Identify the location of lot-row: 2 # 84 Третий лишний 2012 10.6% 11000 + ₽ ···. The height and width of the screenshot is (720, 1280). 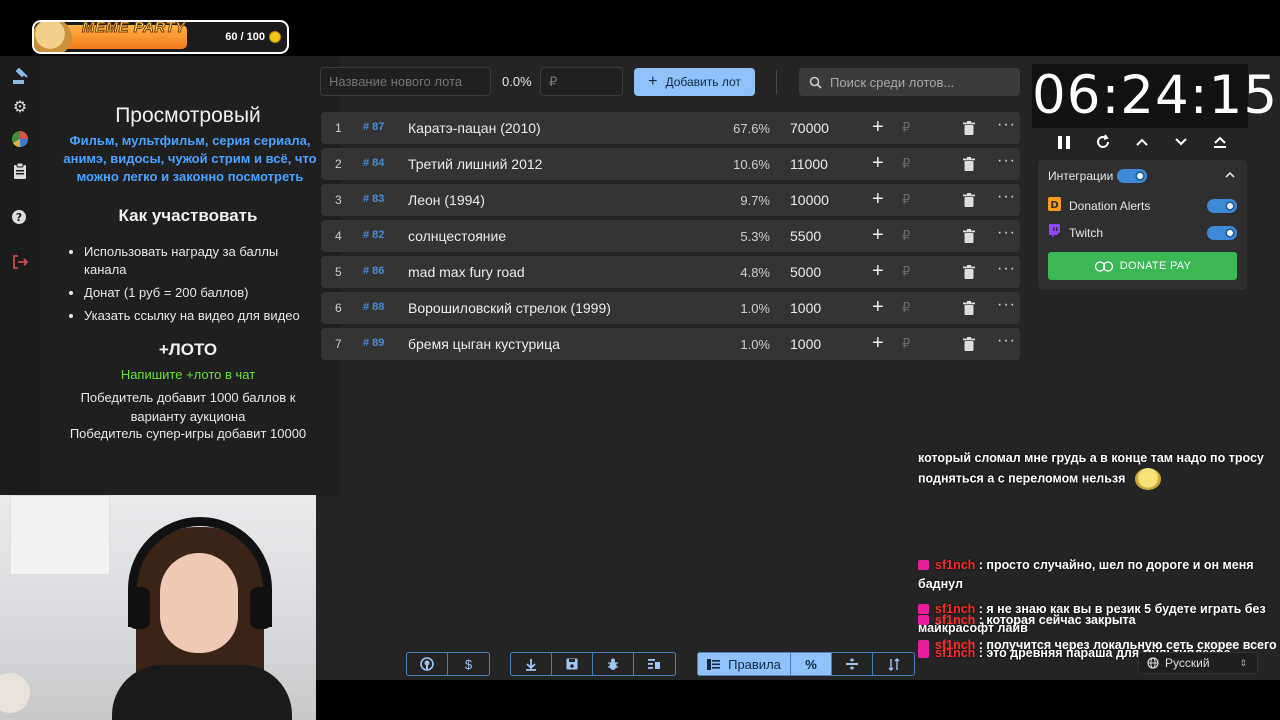
(670, 164).